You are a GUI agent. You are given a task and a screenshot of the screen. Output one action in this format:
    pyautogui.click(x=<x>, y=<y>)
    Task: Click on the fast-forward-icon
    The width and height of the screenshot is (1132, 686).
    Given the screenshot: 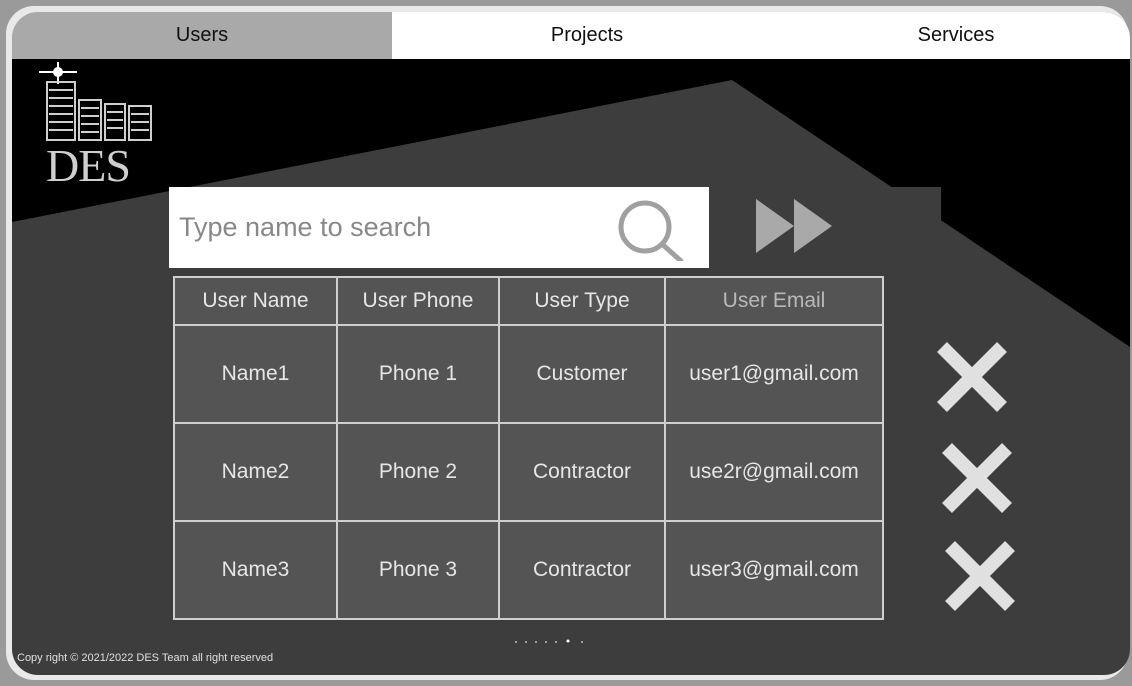 What is the action you would take?
    pyautogui.click(x=796, y=226)
    